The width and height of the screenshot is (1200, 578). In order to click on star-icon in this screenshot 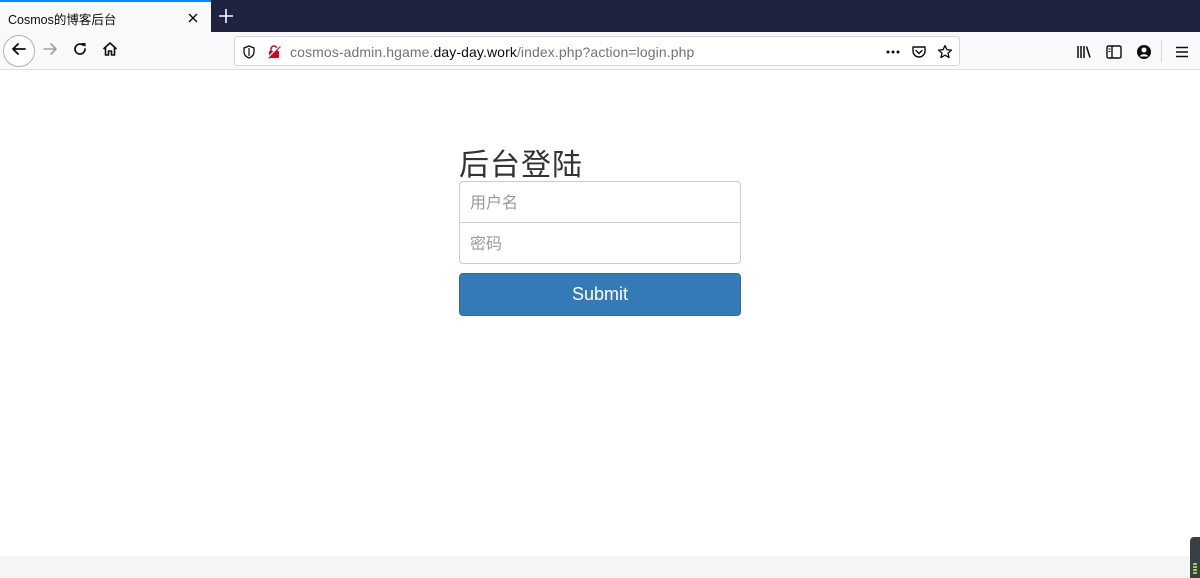, I will do `click(945, 52)`.